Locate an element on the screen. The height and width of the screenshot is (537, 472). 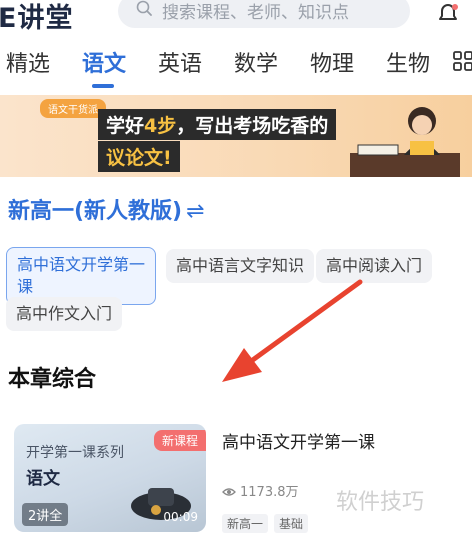
watermark-text: 软件技巧 is located at coordinates (380, 502).